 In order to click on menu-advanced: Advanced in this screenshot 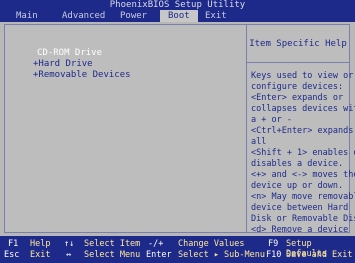, I will do `click(83, 16)`.